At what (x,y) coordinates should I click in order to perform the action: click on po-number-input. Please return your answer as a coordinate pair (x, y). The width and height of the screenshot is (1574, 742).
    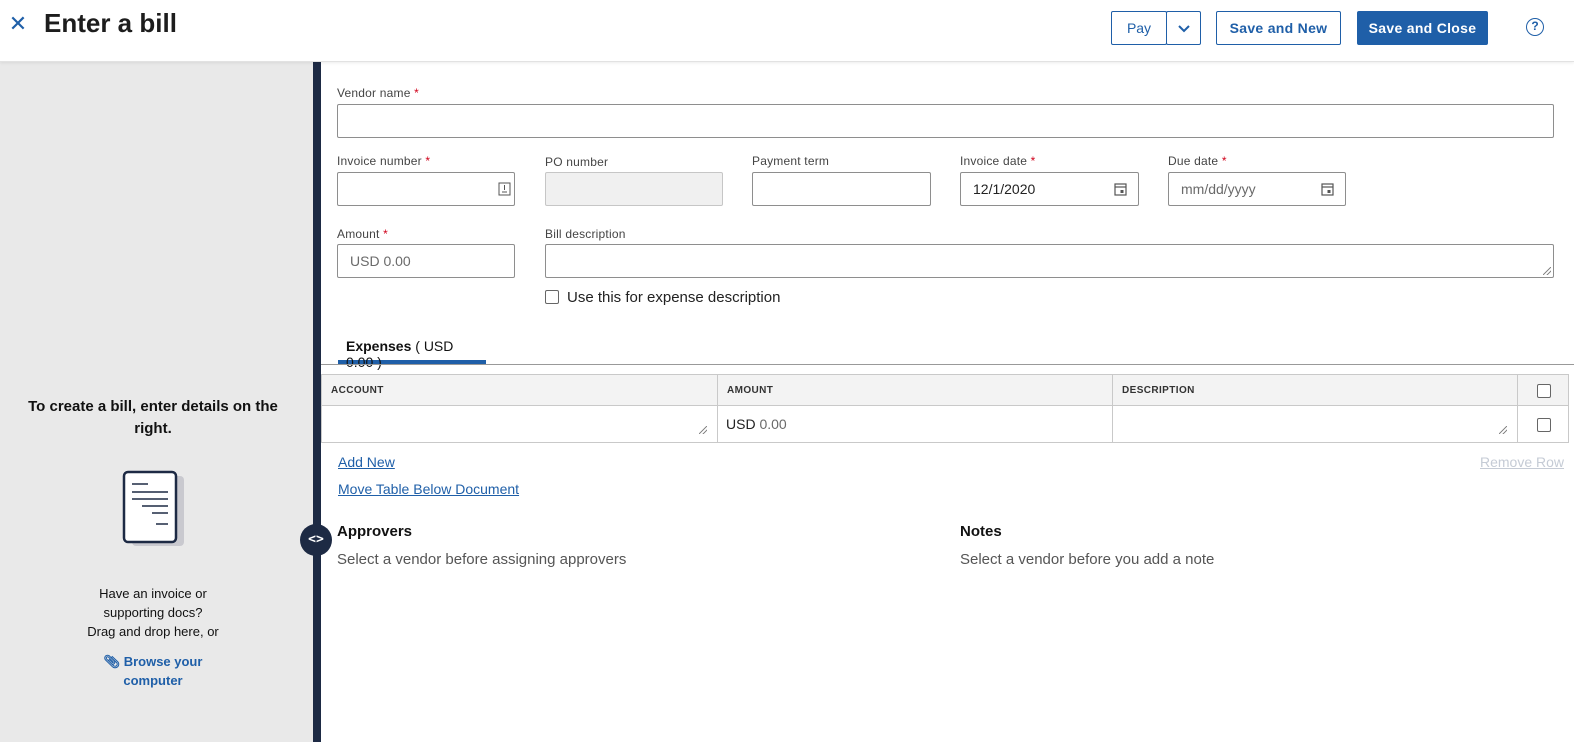
    Looking at the image, I should click on (634, 189).